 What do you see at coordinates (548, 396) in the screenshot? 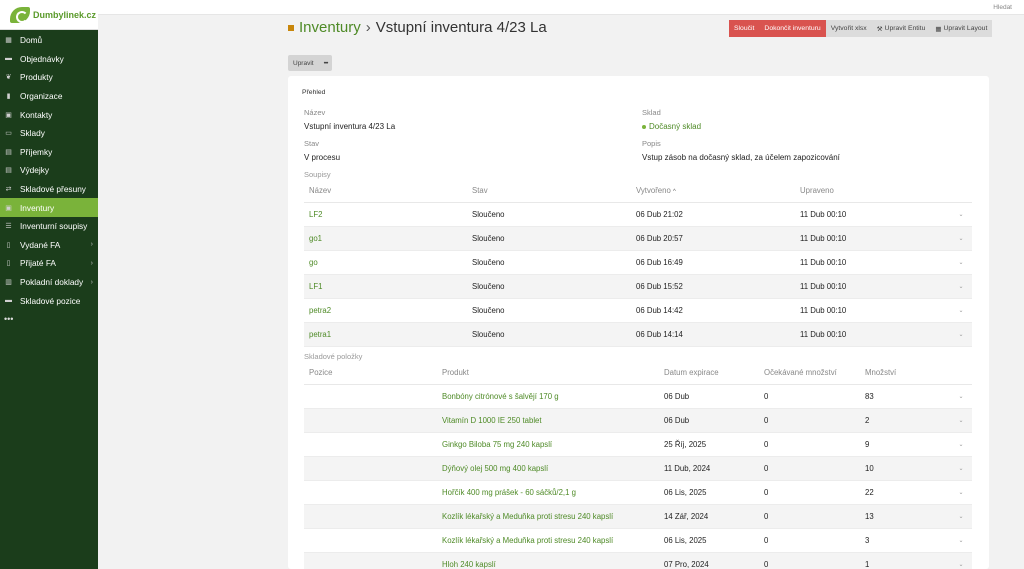
I see `product-link: Bonbóny citrónové s šalvějí 170 g` at bounding box center [548, 396].